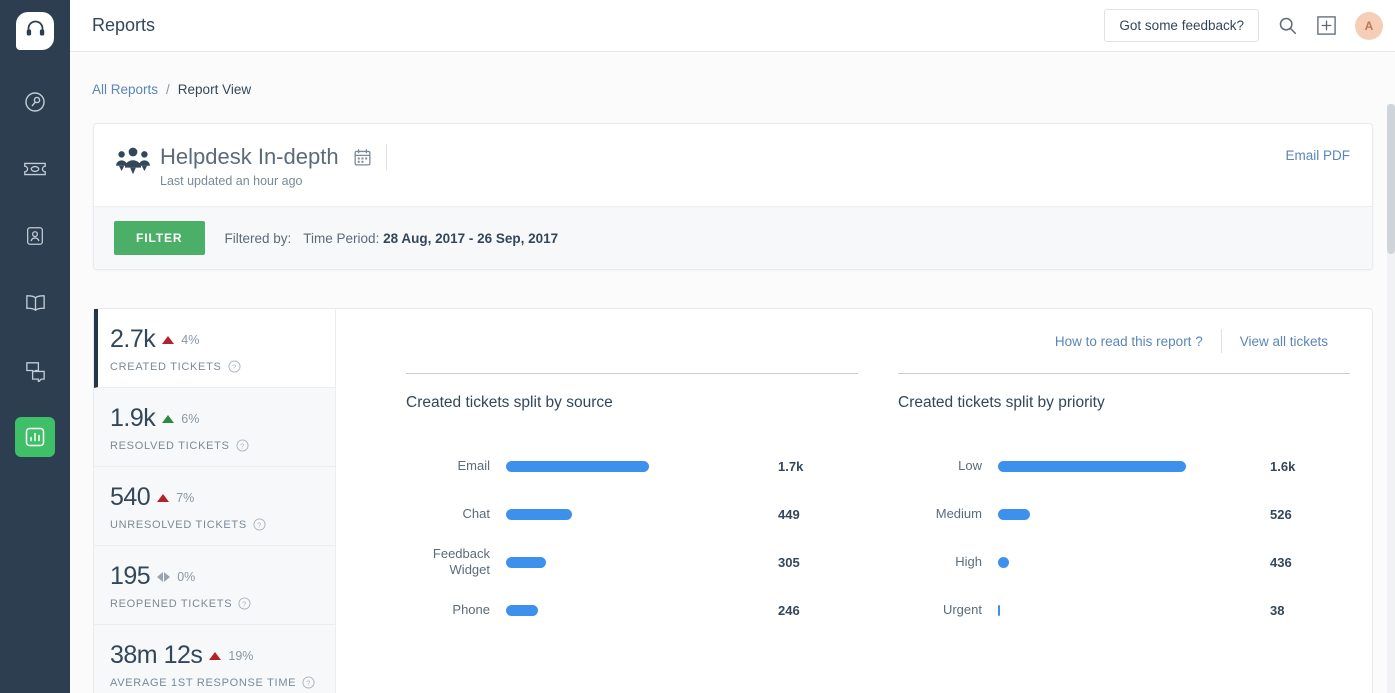 Image resolution: width=1395 pixels, height=693 pixels. What do you see at coordinates (215, 445) in the screenshot?
I see `metric-label-row: Resolved Tickets ?` at bounding box center [215, 445].